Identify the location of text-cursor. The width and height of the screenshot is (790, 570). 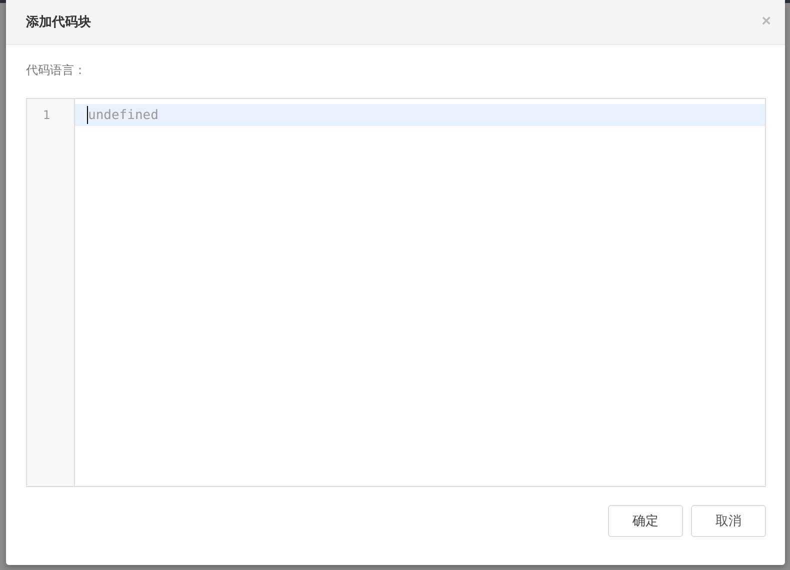
(87, 115).